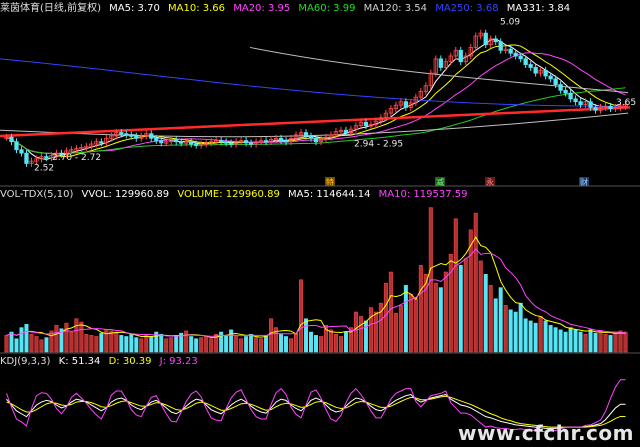 The image size is (640, 447). What do you see at coordinates (178, 361) in the screenshot?
I see `kdj-j-label: J: 93.23` at bounding box center [178, 361].